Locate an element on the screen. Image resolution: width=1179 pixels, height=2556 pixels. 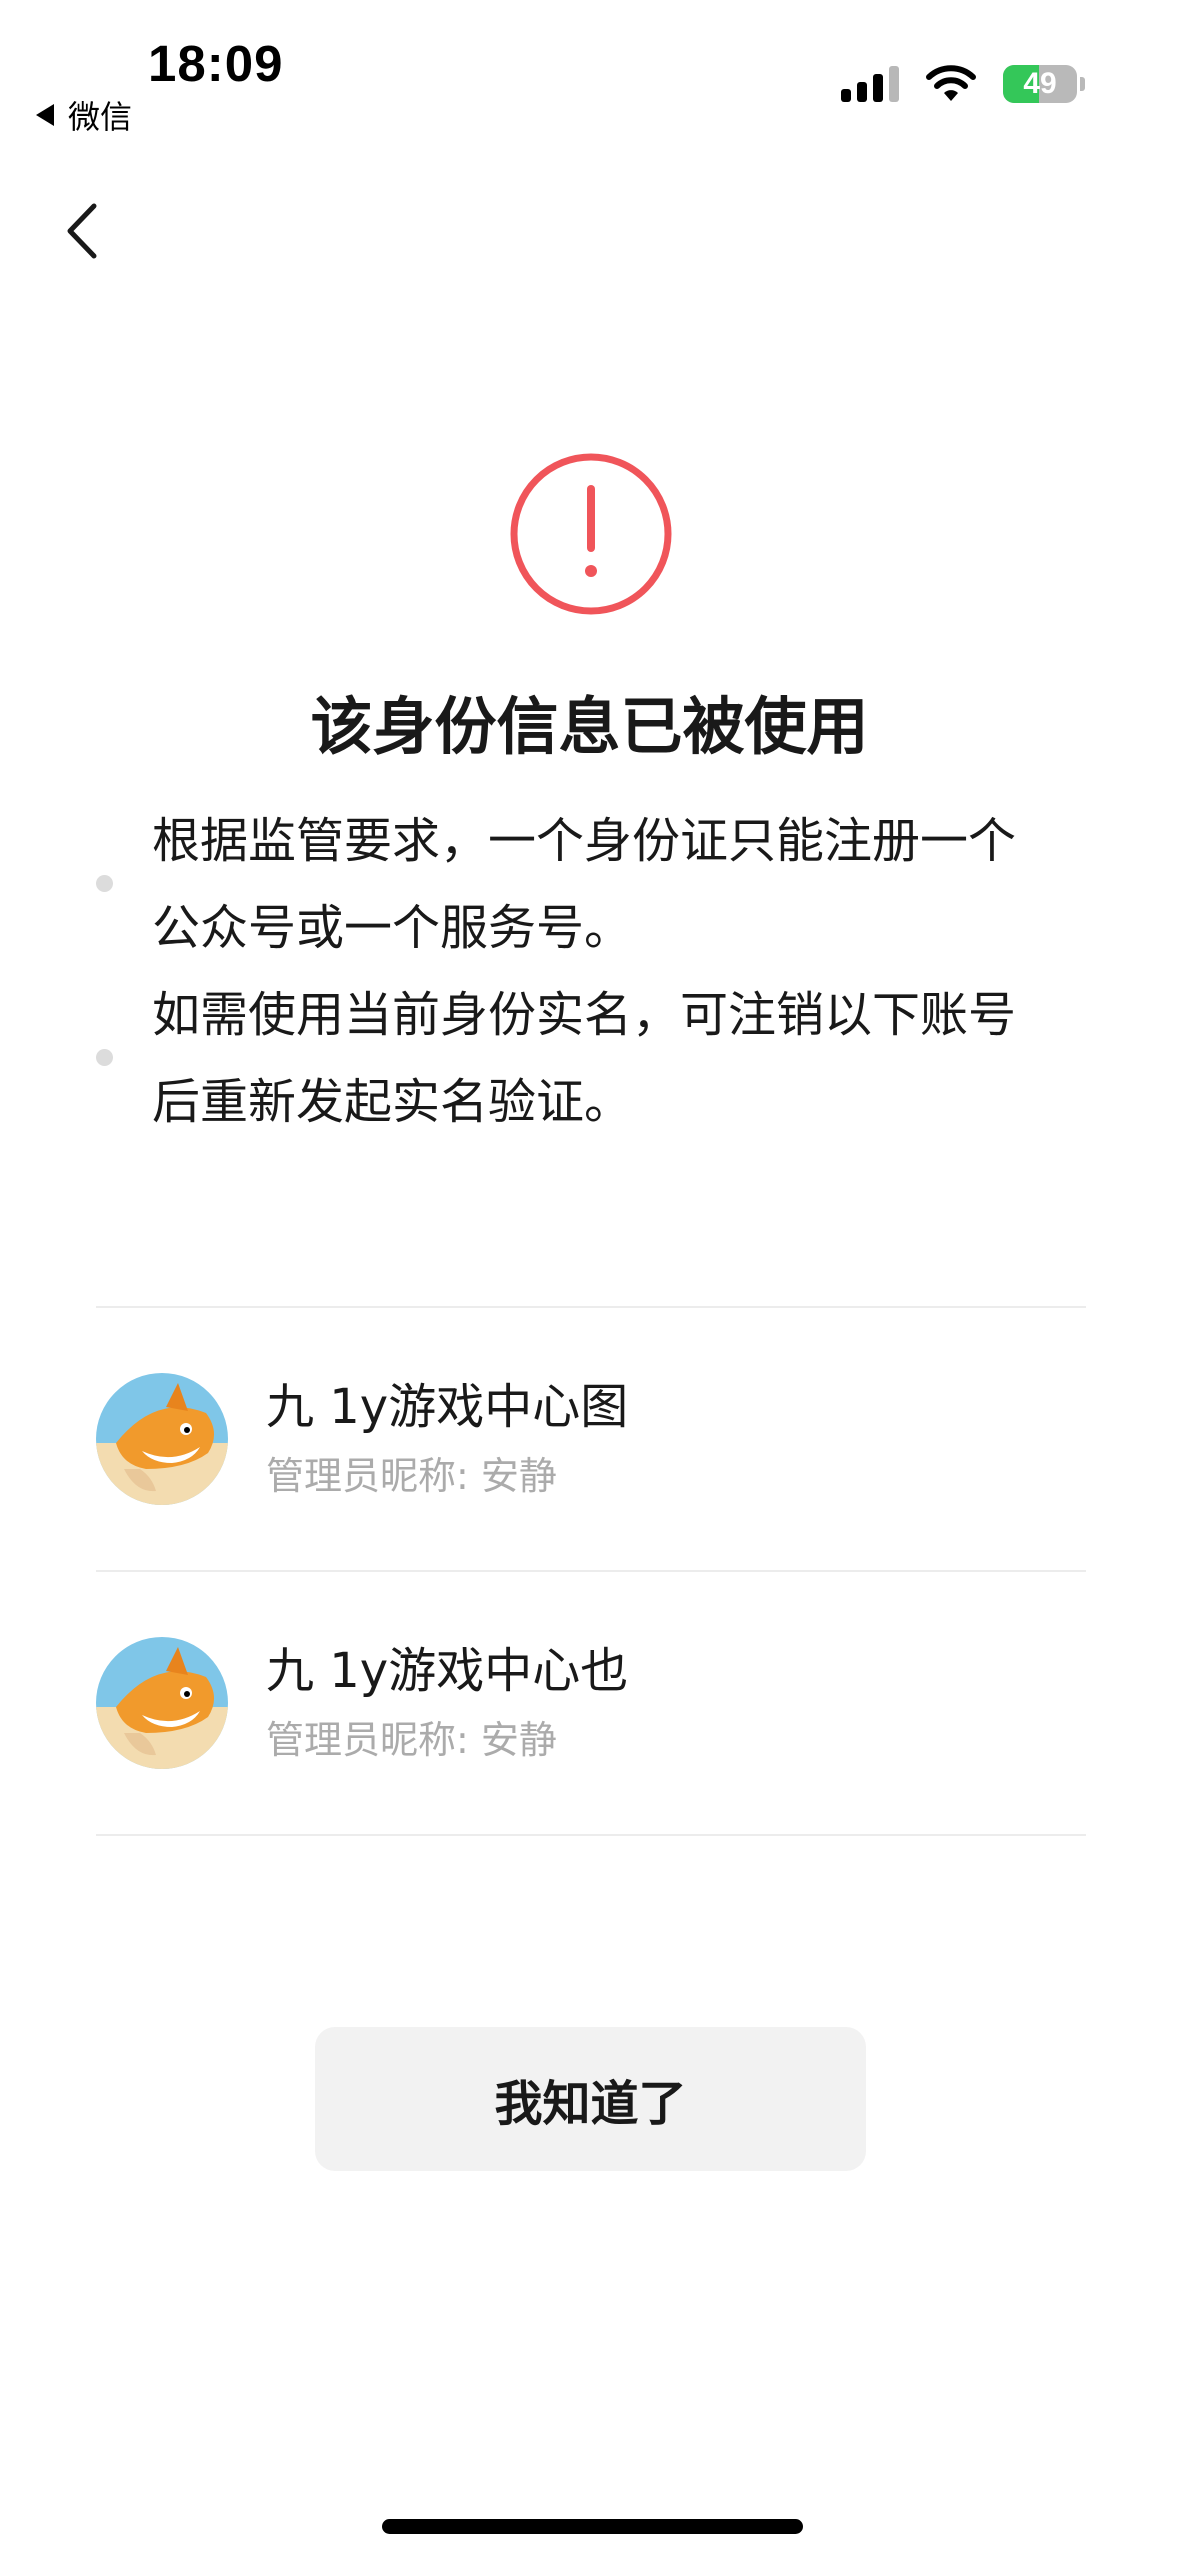
acknowledge-button: 我知道了 is located at coordinates (590, 2099).